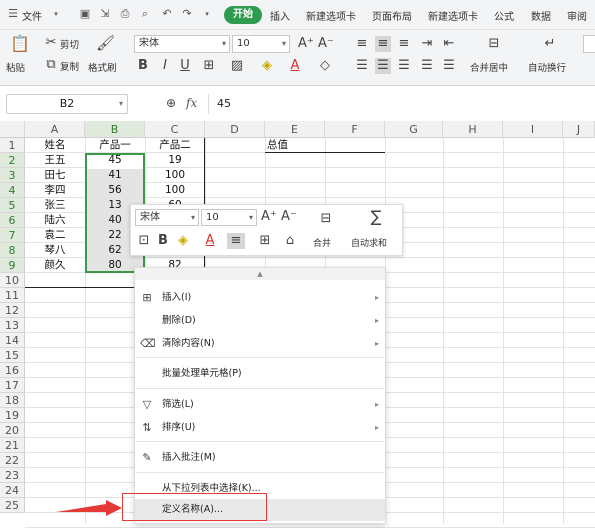 This screenshot has width=595, height=528. I want to click on row-header: 13, so click(12, 325).